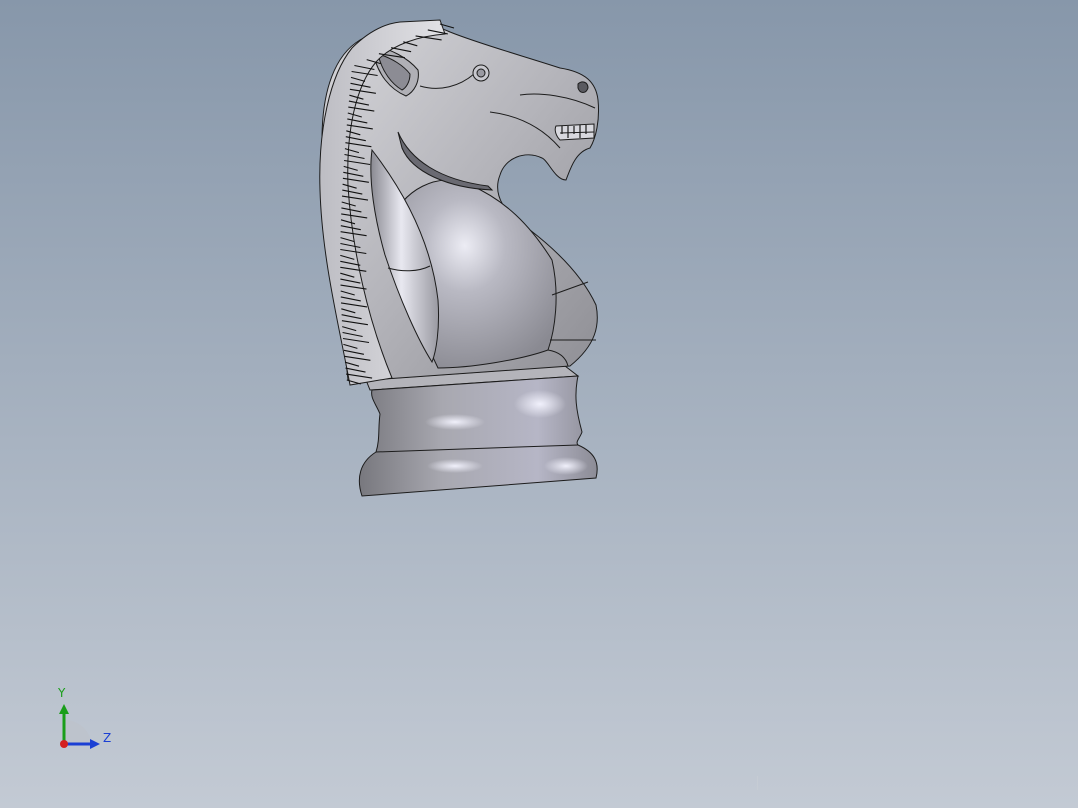 Image resolution: width=1078 pixels, height=808 pixels. Describe the element at coordinates (478, 431) in the screenshot. I see `knight-base` at that location.